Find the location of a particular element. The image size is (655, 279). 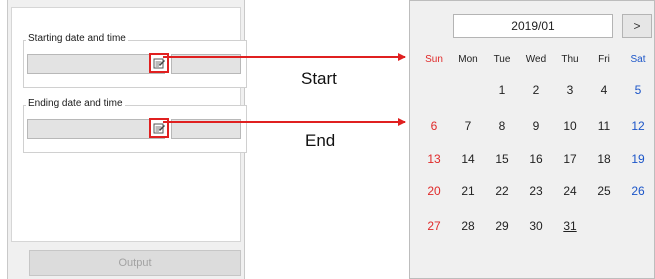

calendar-day: 21 is located at coordinates (468, 191).